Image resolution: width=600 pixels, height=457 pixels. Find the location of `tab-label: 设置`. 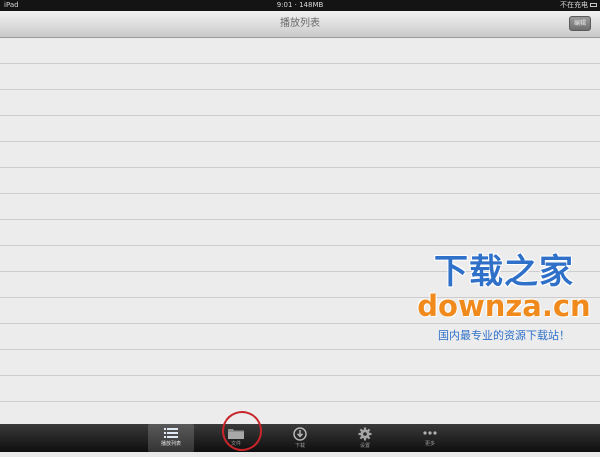

tab-label: 设置 is located at coordinates (364, 446).